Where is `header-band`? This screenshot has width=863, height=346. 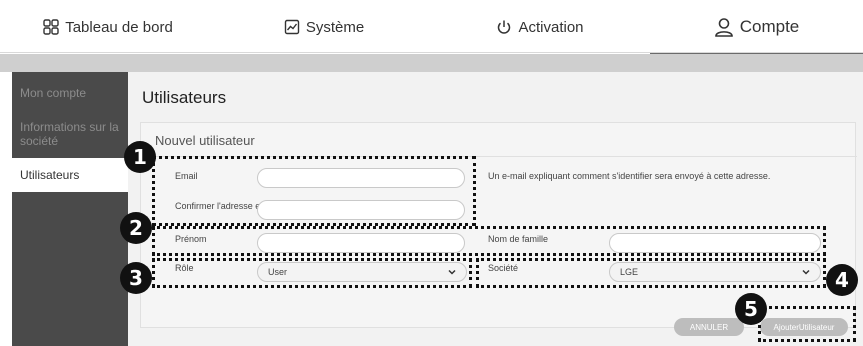
header-band is located at coordinates (431, 63).